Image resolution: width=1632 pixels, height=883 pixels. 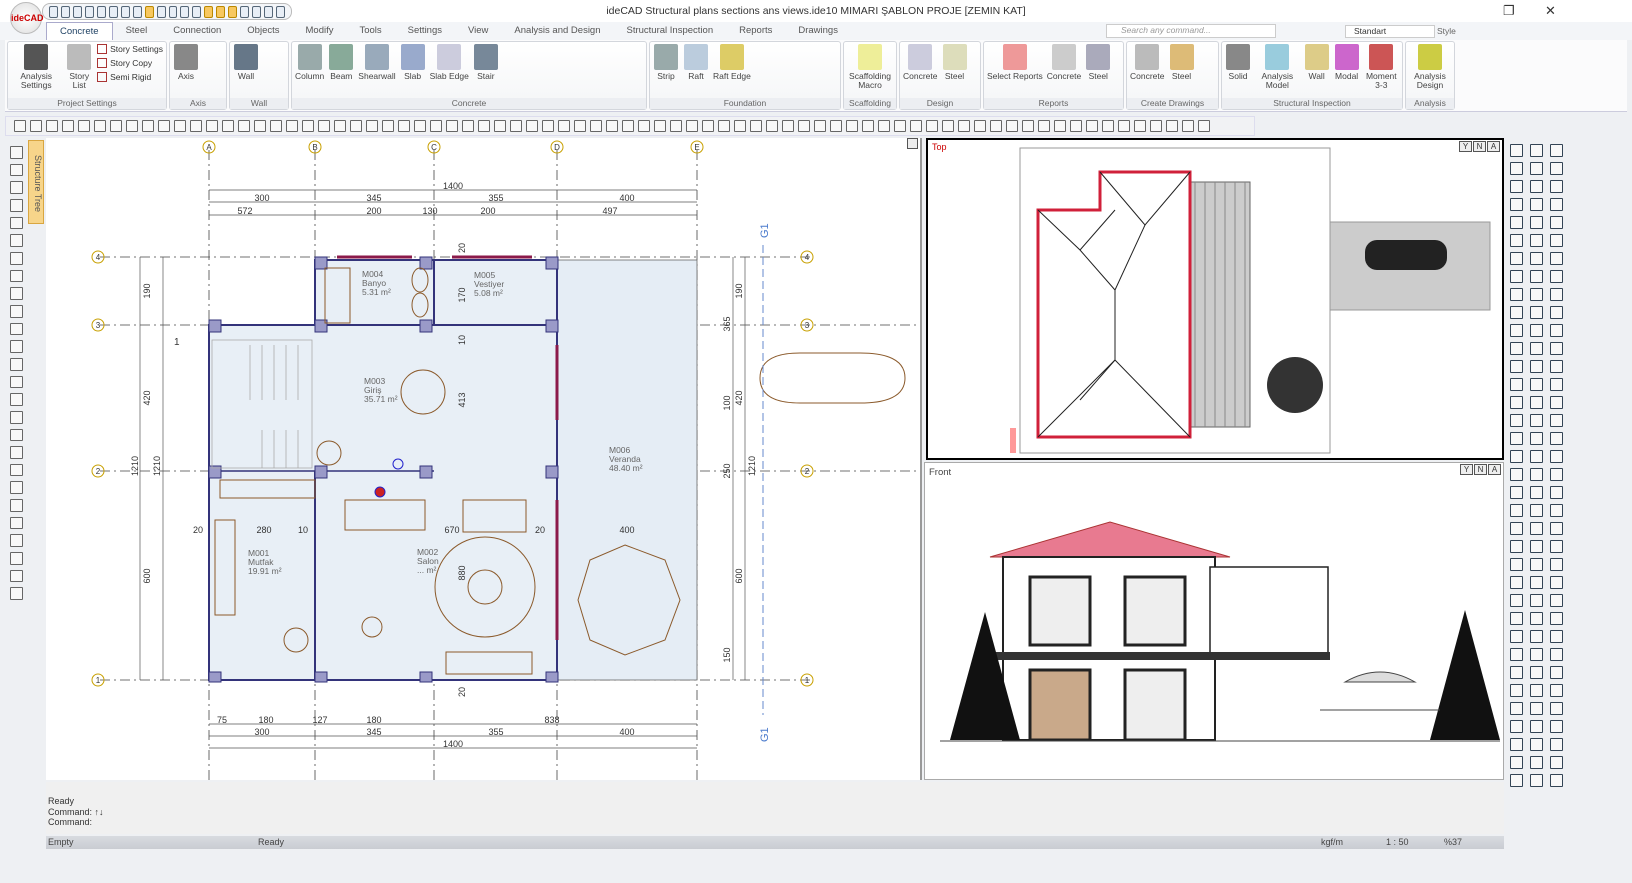 What do you see at coordinates (341, 62) in the screenshot?
I see `beam-button: Beam` at bounding box center [341, 62].